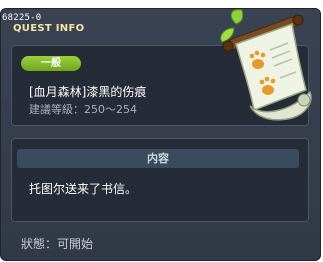  Describe the element at coordinates (83, 189) in the screenshot. I see `content-text: 托图尔送来了书信。` at that location.